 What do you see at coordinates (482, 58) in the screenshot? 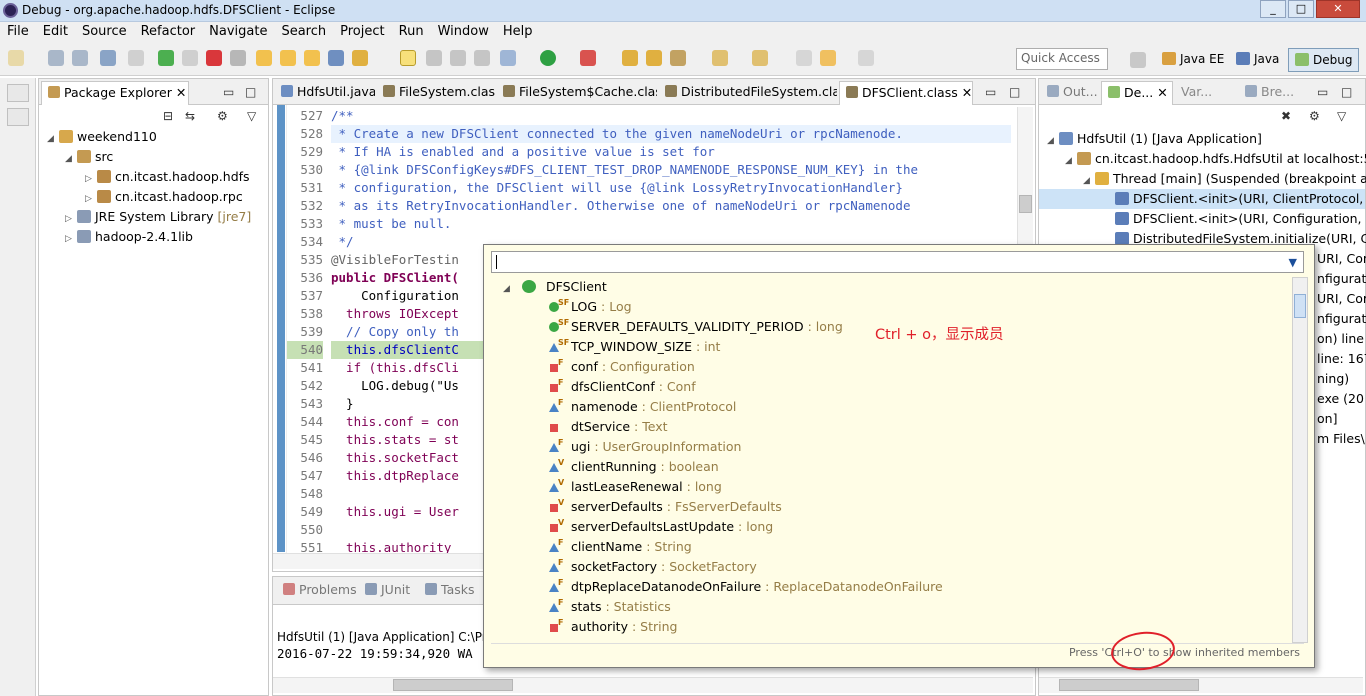
I see `paragraph-icon` at bounding box center [482, 58].